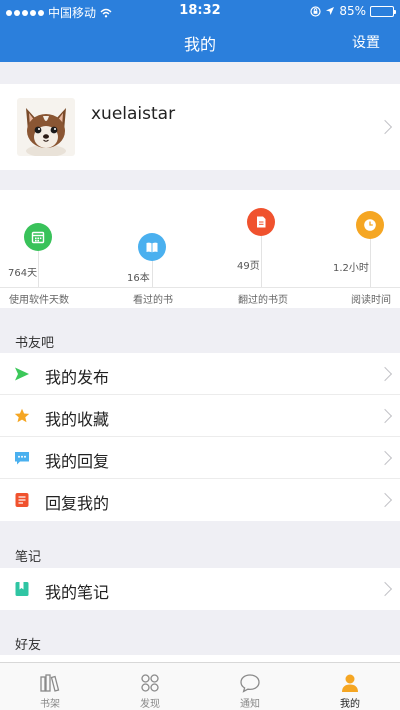 This screenshot has width=400, height=710. What do you see at coordinates (200, 287) in the screenshot?
I see `stats-baseline` at bounding box center [200, 287].